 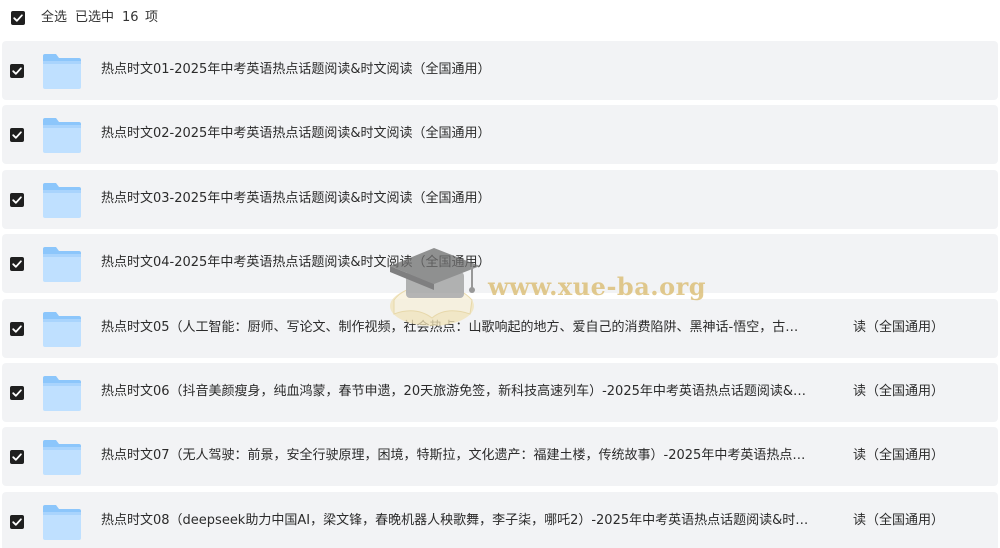 I want to click on selected-suffix-label: 项, so click(x=152, y=17).